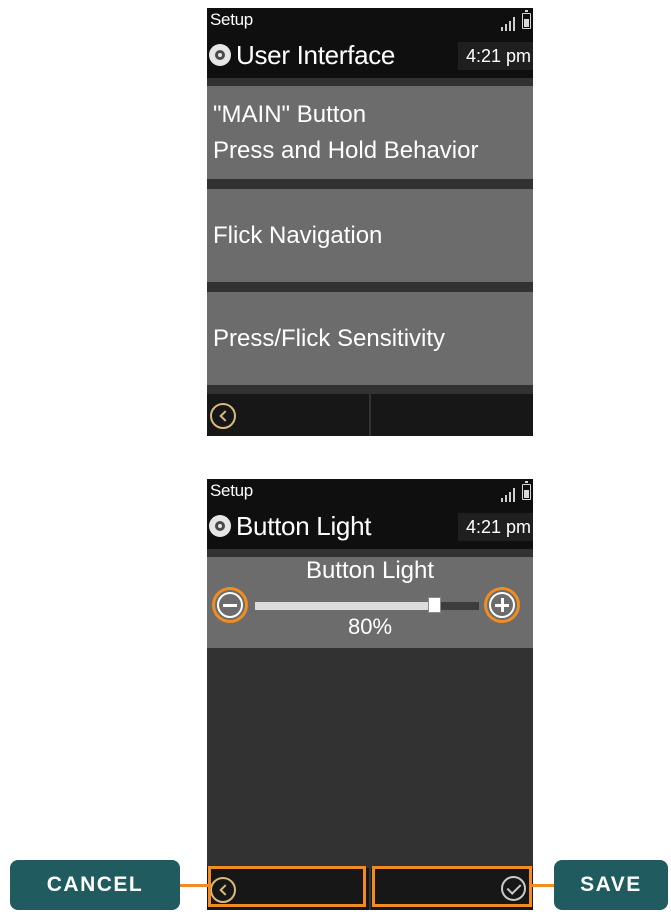 This screenshot has height=914, width=671. What do you see at coordinates (435, 605) in the screenshot?
I see `slider-thumb` at bounding box center [435, 605].